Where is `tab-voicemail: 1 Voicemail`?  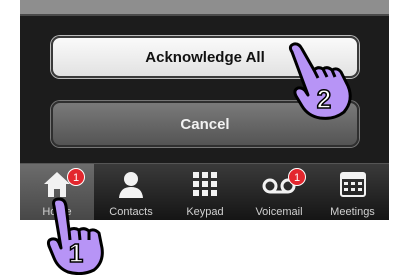 tab-voicemail: 1 Voicemail is located at coordinates (279, 192).